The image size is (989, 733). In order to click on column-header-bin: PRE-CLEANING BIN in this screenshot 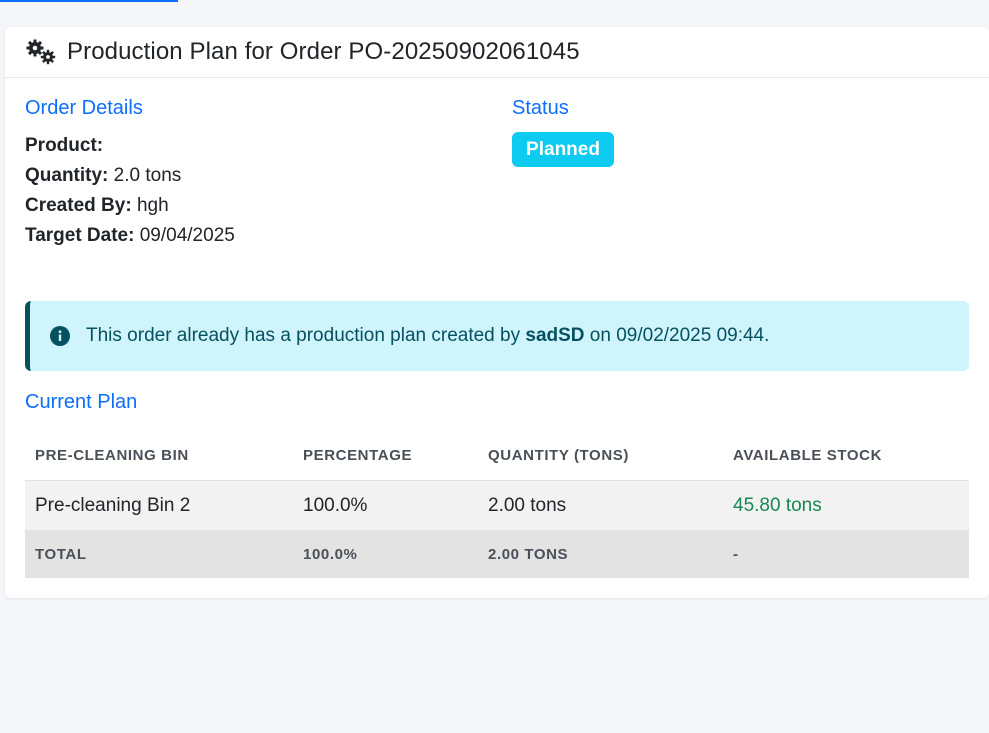, I will do `click(112, 455)`.